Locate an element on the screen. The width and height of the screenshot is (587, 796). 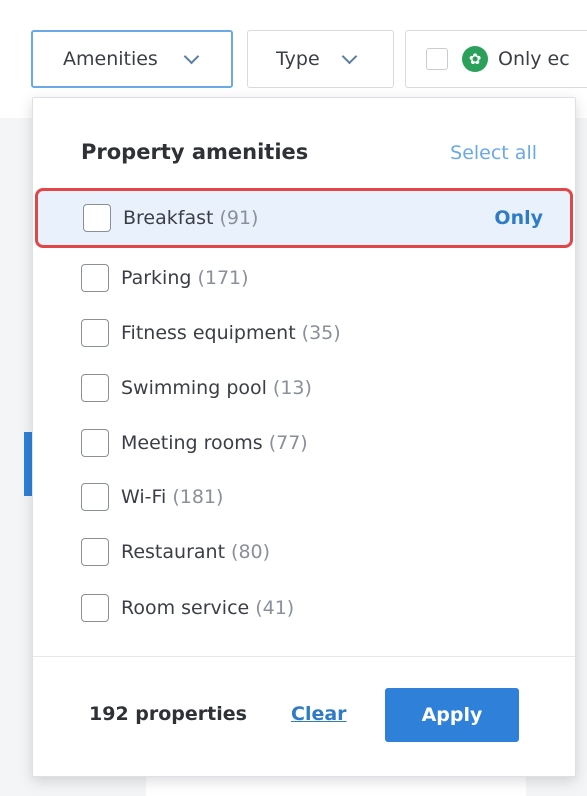
eco-filter-toggle: ✿ Only ec is located at coordinates (496, 59).